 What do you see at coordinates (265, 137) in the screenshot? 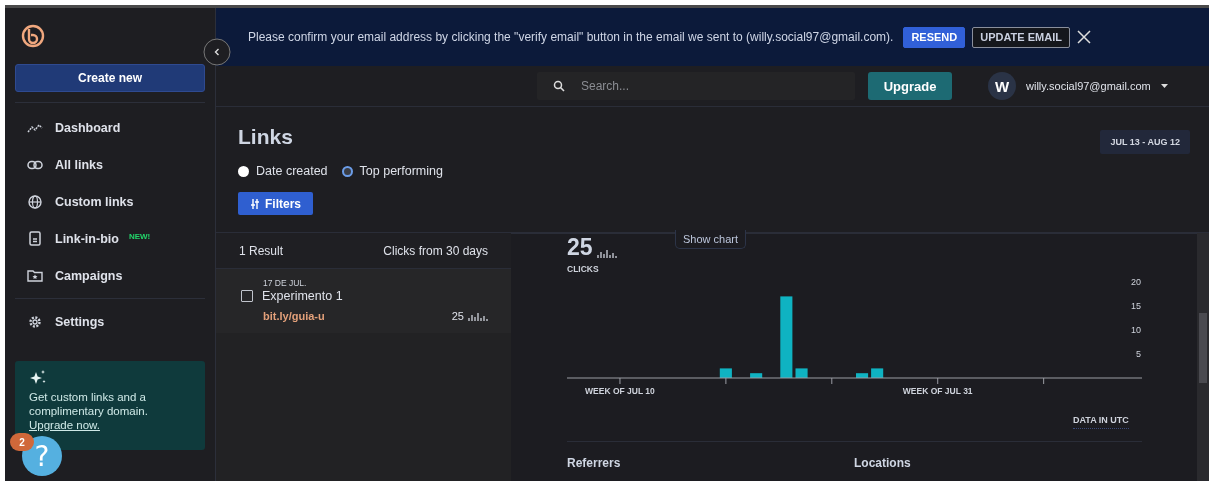
I see `page-title: Links` at bounding box center [265, 137].